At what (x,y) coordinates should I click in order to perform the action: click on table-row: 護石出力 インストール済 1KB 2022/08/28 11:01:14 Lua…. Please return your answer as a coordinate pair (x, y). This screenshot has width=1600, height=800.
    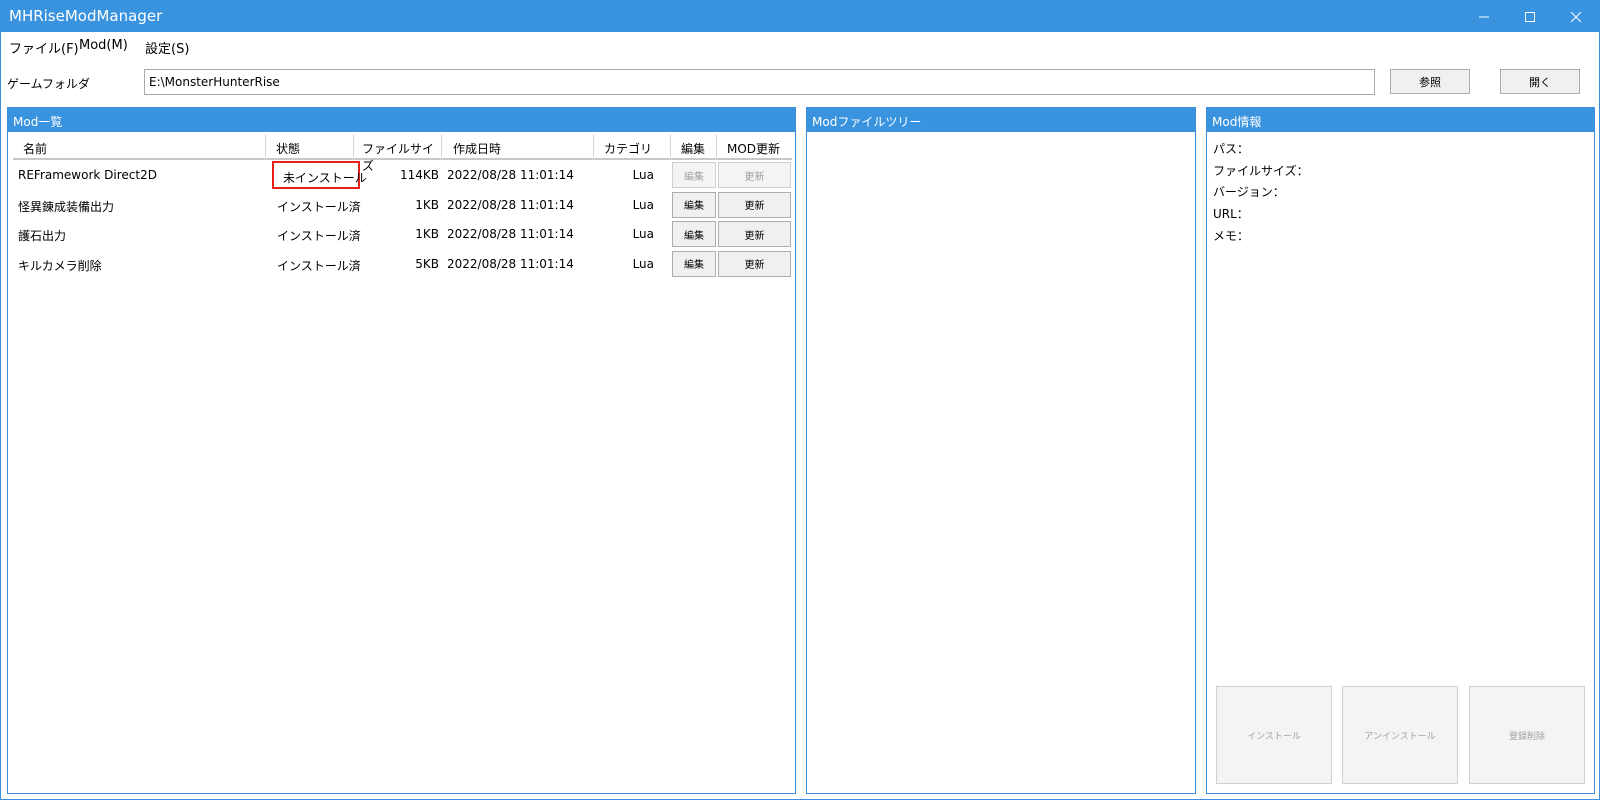
    Looking at the image, I should click on (402, 234).